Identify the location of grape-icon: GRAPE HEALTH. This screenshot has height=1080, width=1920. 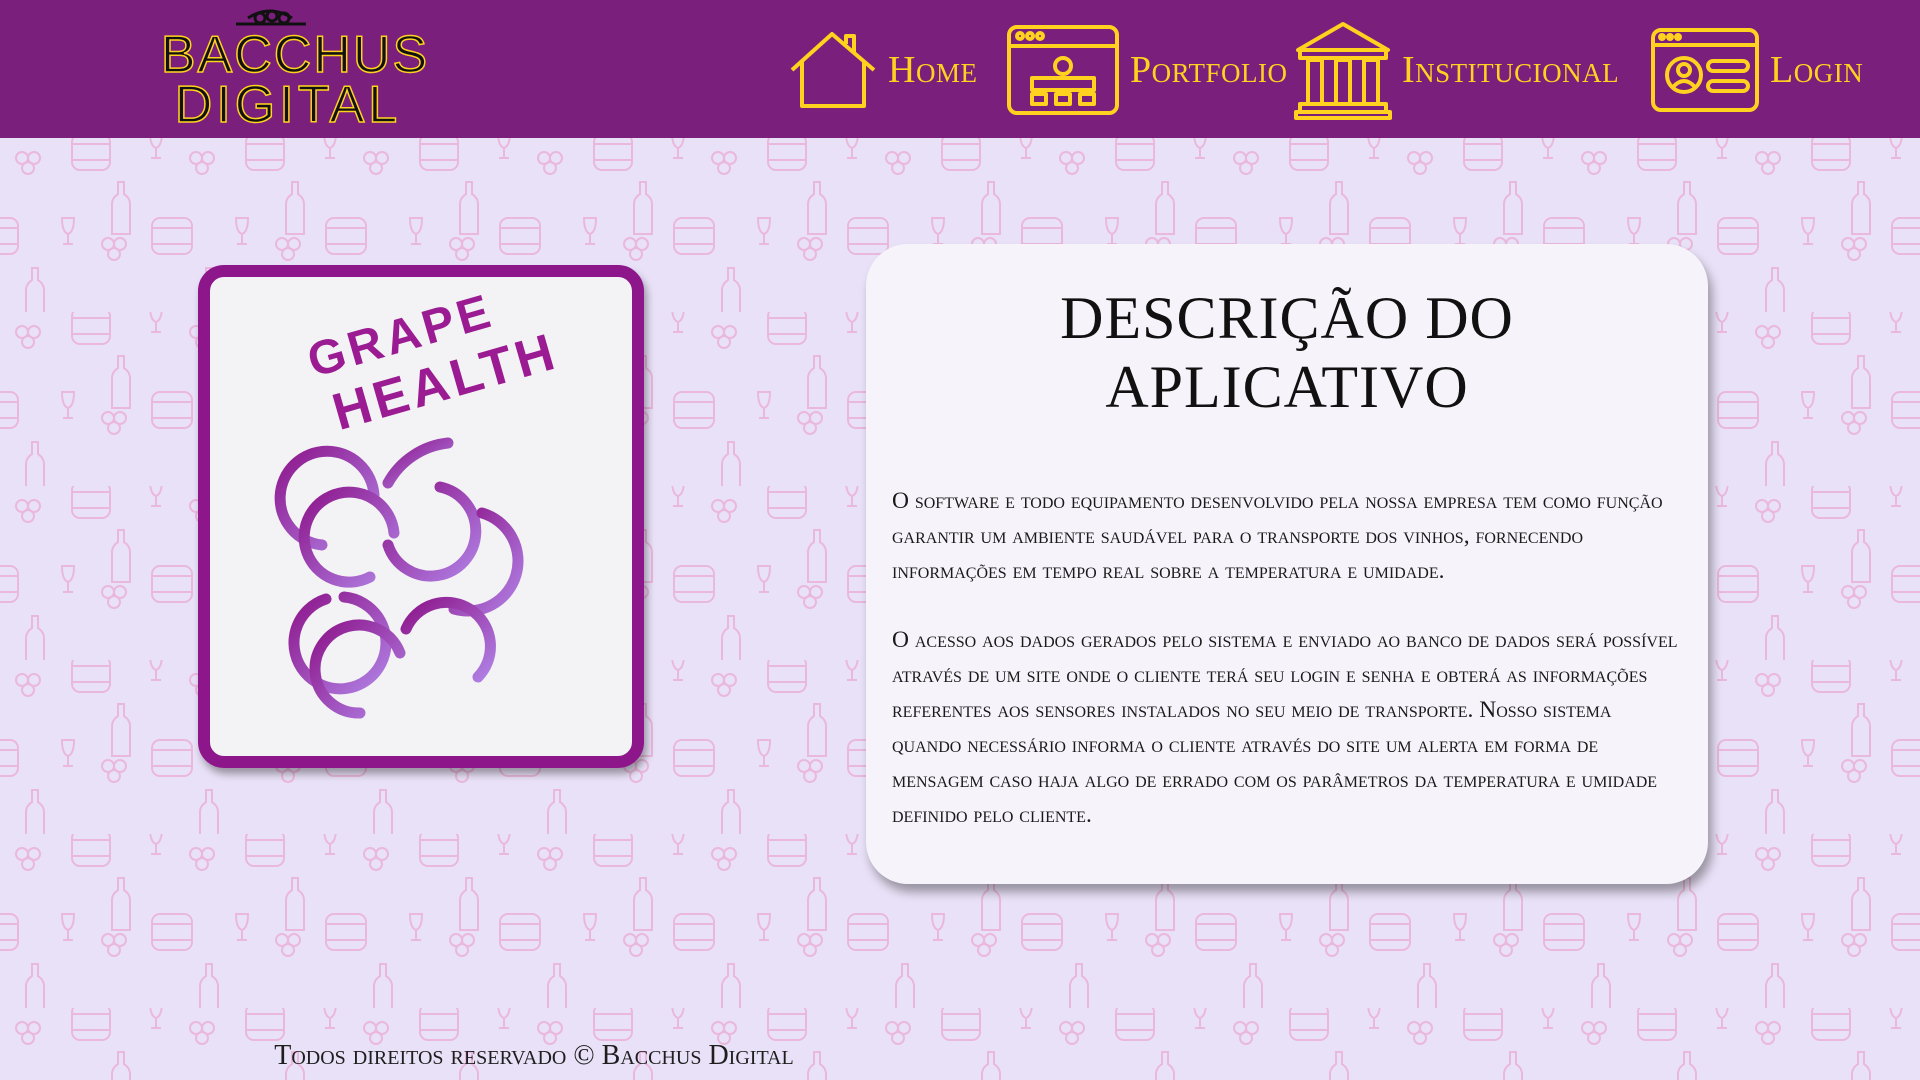
(419, 501).